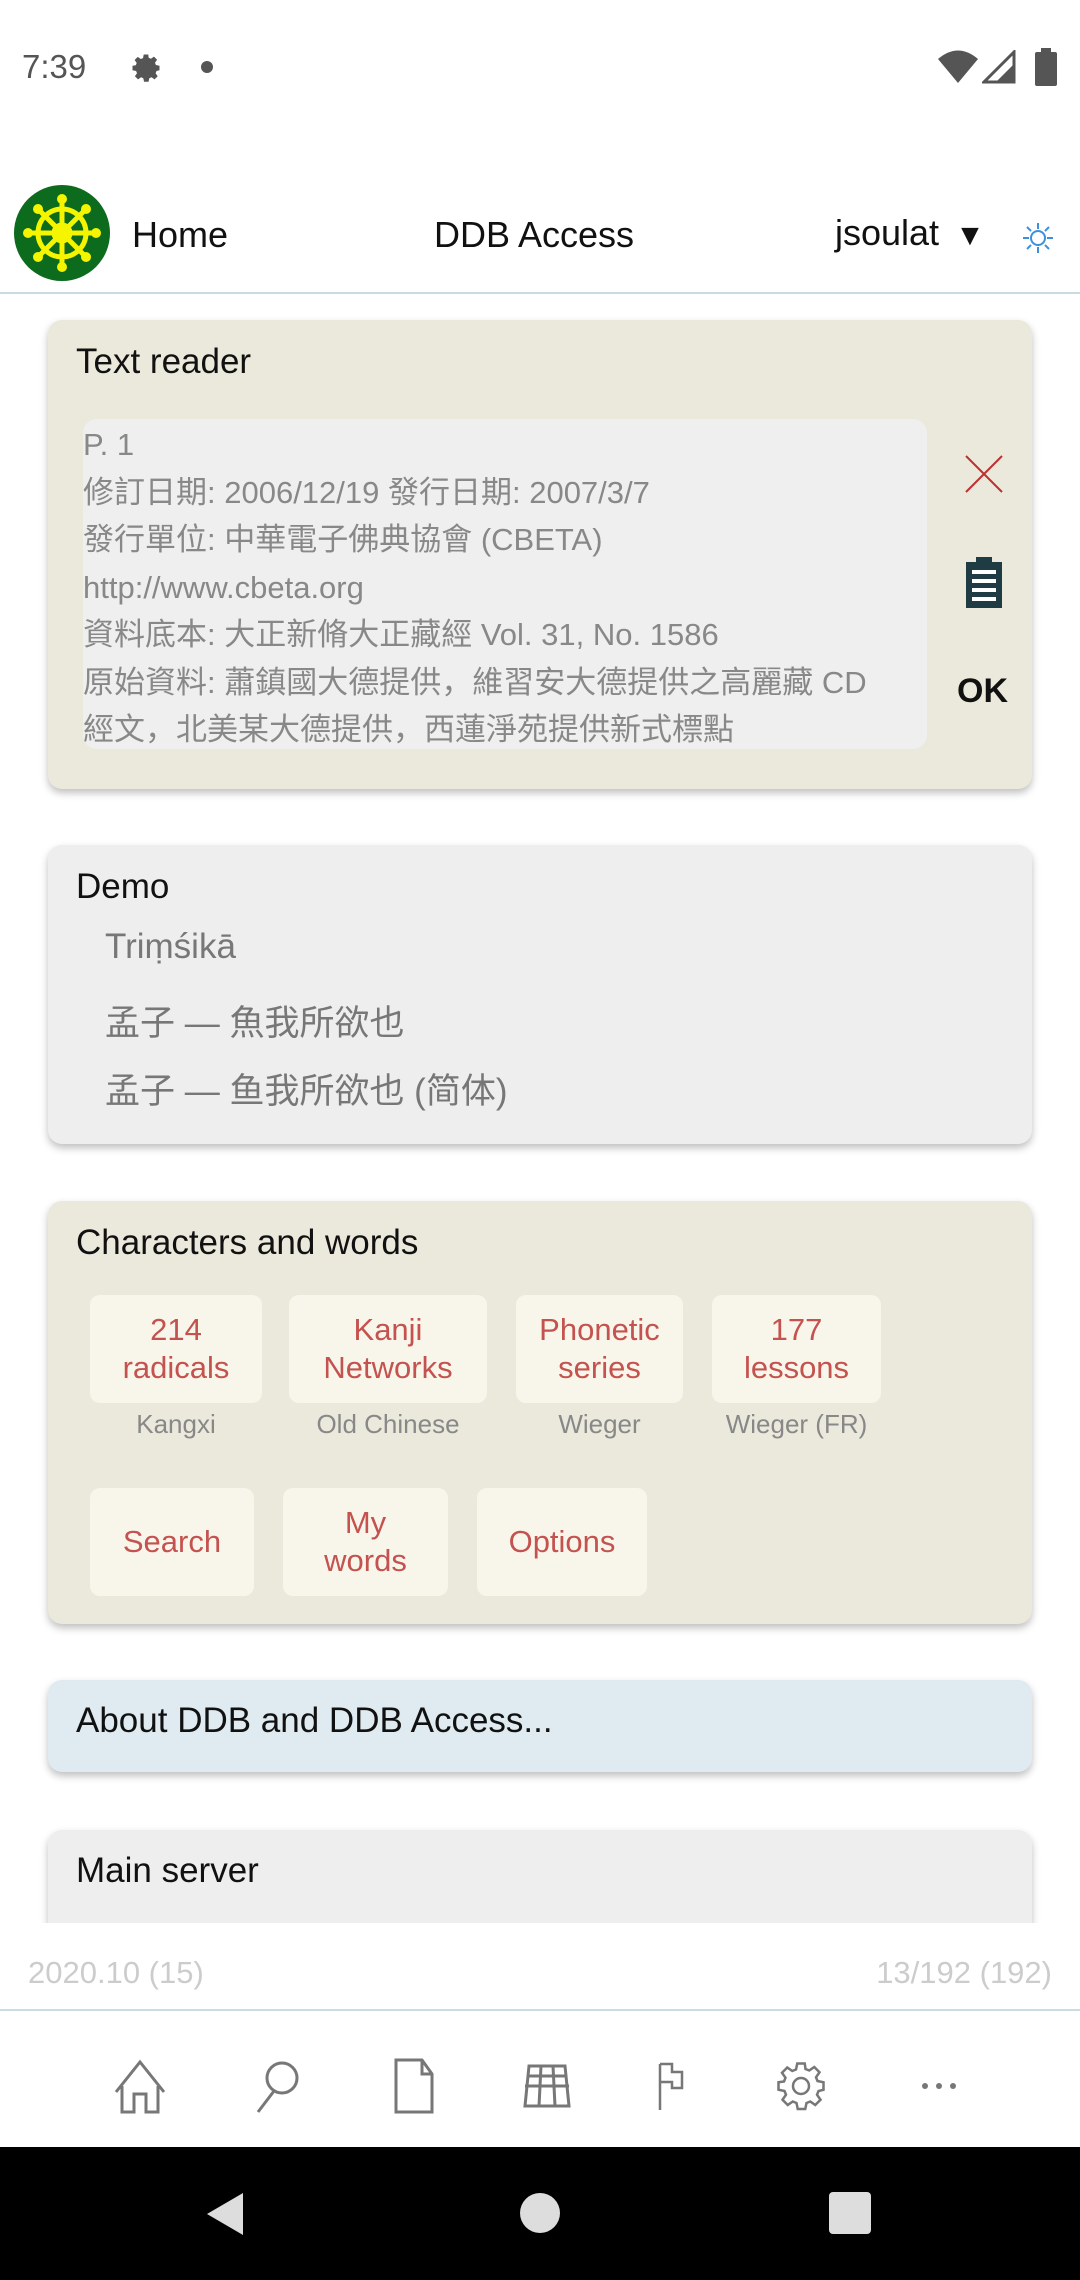 The height and width of the screenshot is (2280, 1080). I want to click on gear-icon, so click(146, 68).